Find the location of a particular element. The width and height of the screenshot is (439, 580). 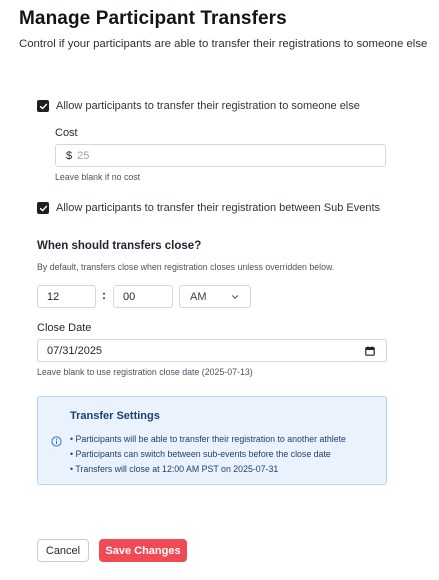

period-value: AM is located at coordinates (198, 296).